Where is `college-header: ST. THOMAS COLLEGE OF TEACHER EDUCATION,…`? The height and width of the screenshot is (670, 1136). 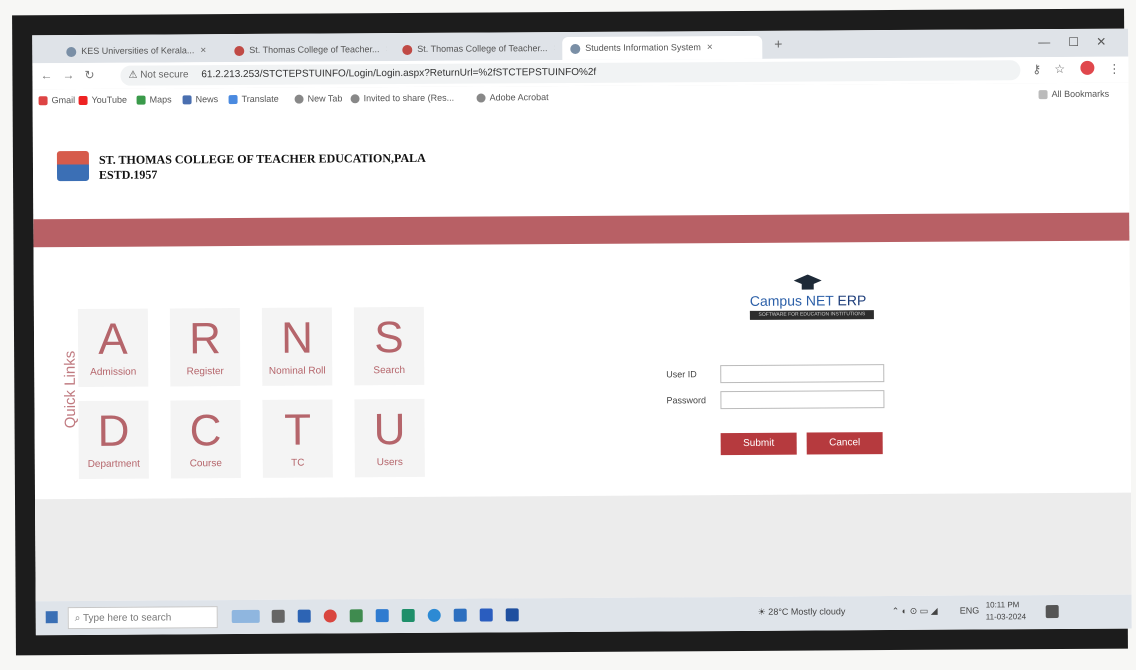 college-header: ST. THOMAS COLLEGE OF TEACHER EDUCATION,… is located at coordinates (262, 167).